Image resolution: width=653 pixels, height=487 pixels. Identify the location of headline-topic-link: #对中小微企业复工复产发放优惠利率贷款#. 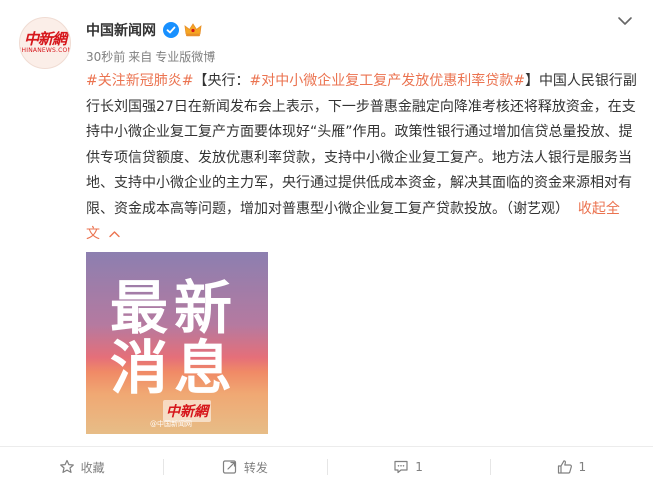
(386, 81).